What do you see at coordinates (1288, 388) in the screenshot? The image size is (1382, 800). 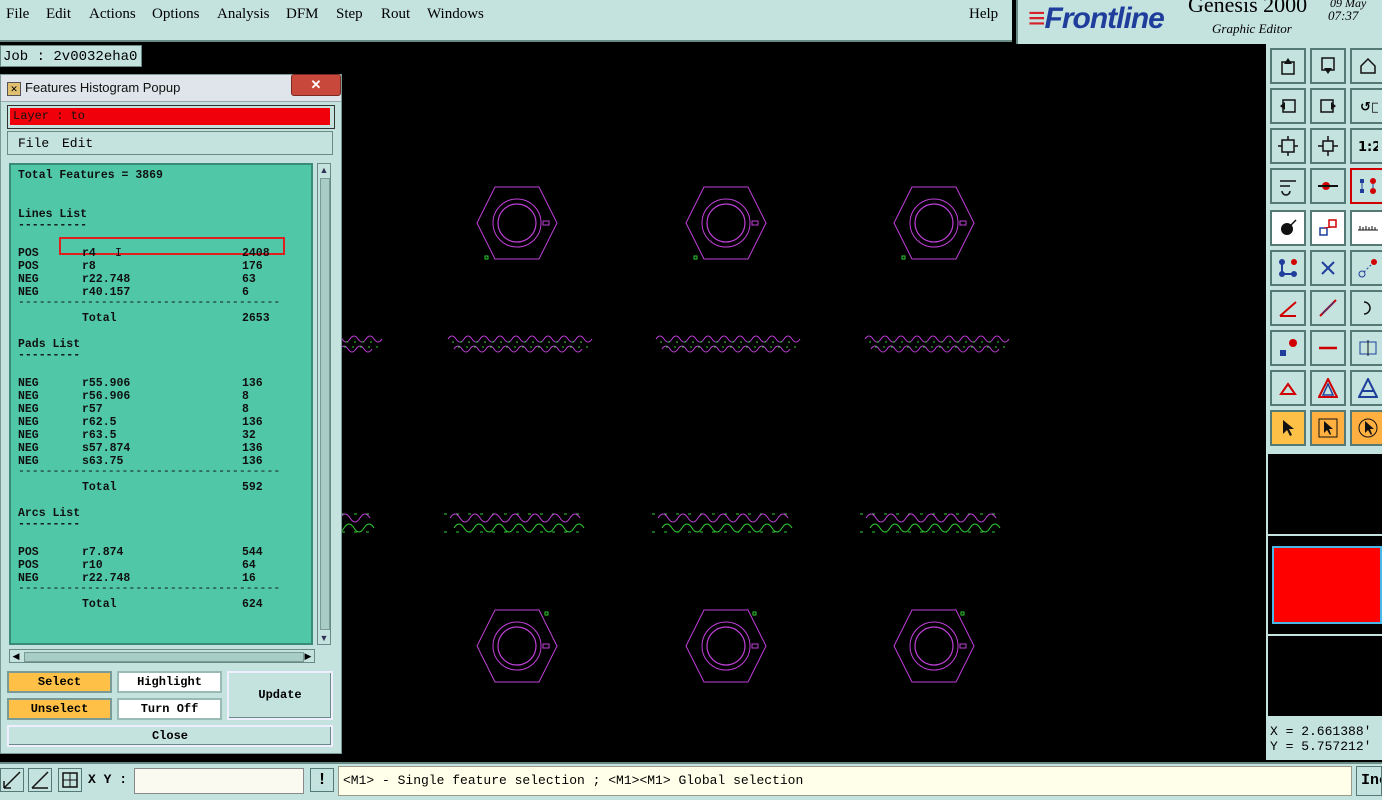 I see `triangle-small-icon` at bounding box center [1288, 388].